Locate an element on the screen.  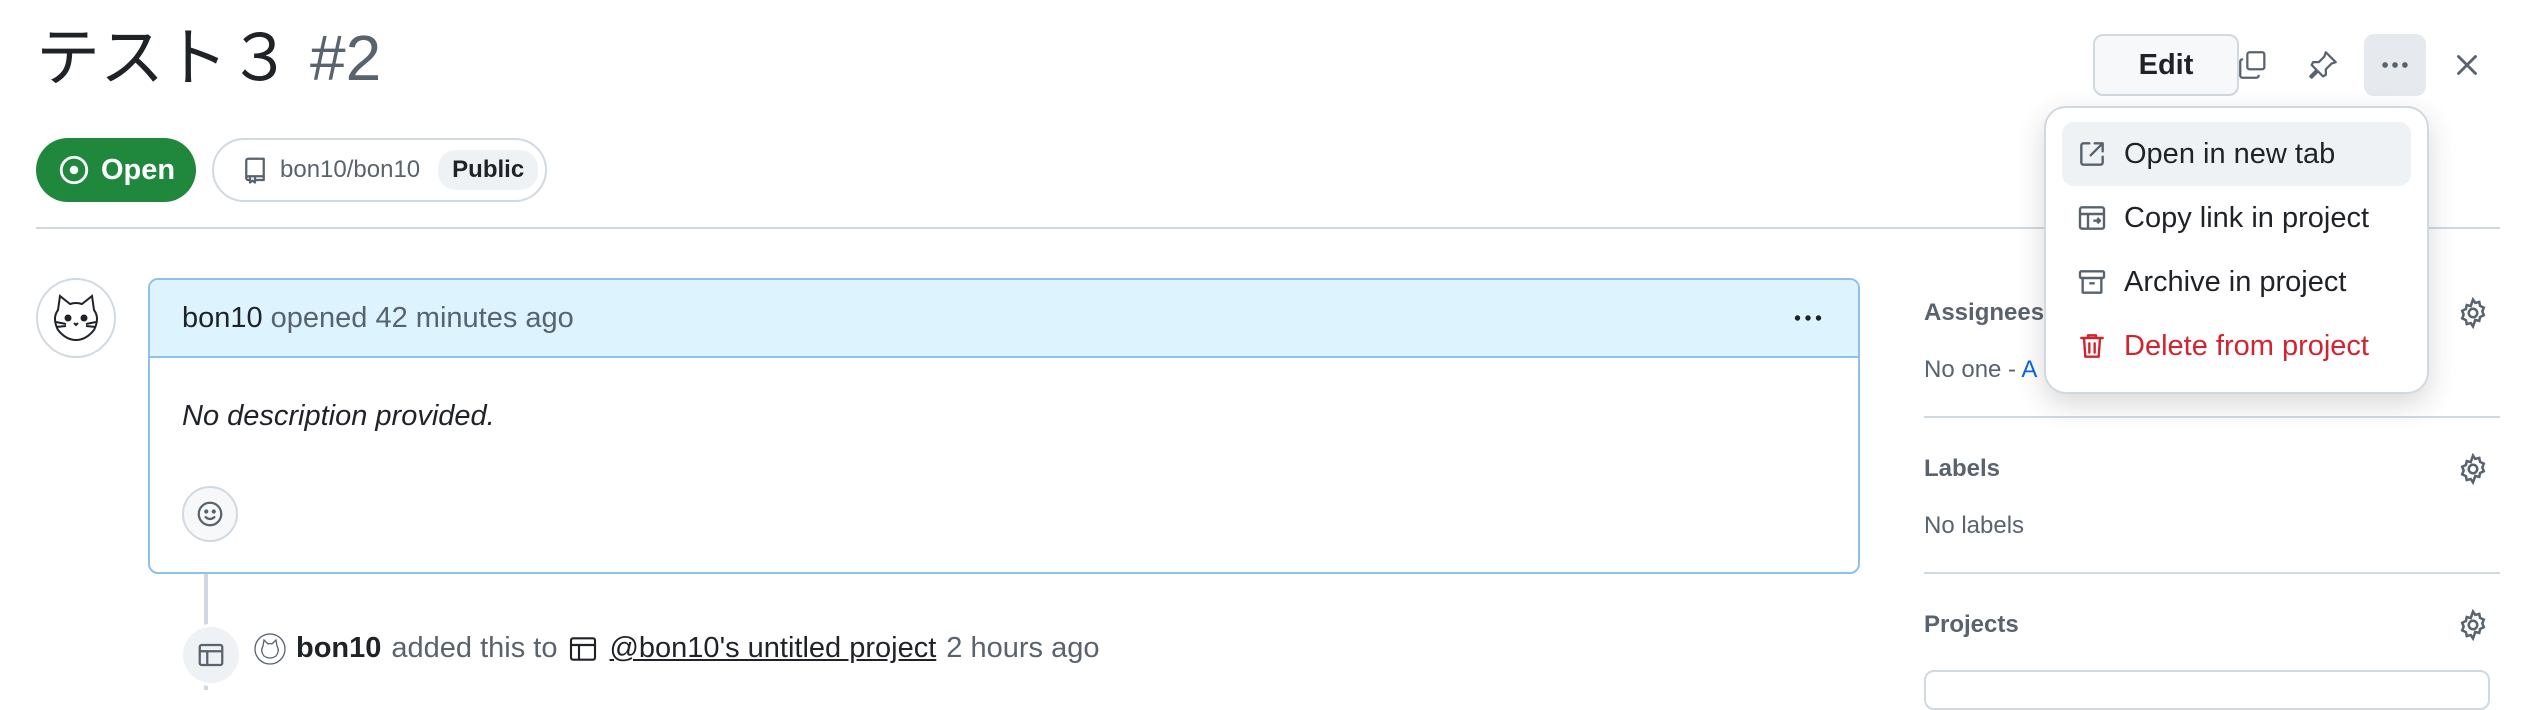
close-icon is located at coordinates (2467, 65).